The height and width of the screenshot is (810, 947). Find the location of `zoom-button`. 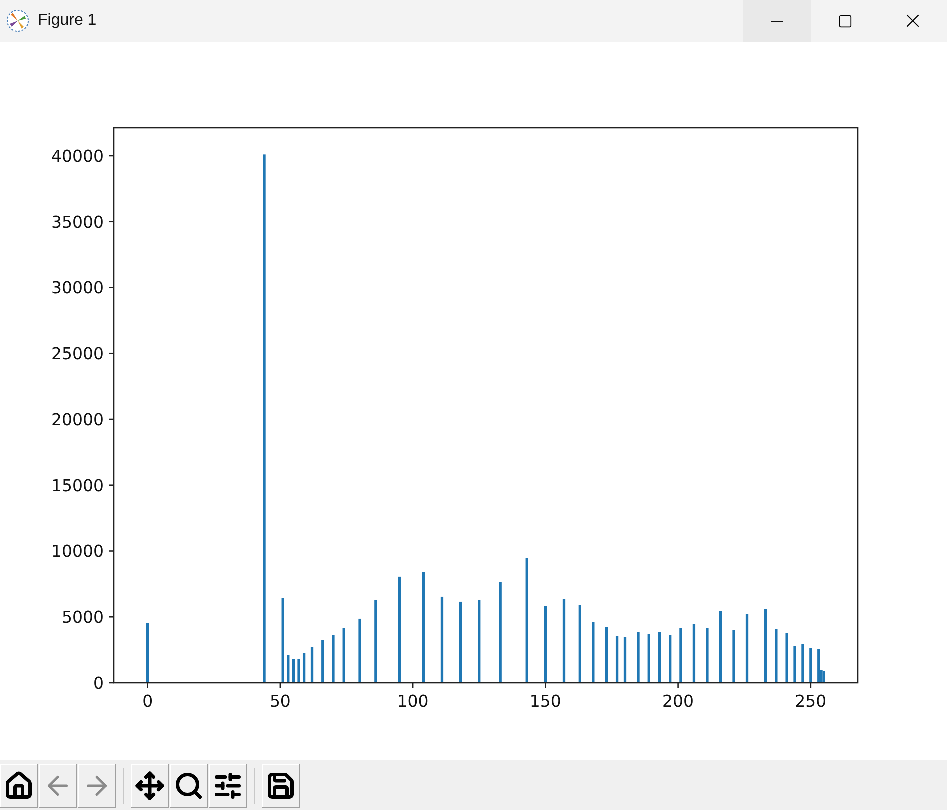

zoom-button is located at coordinates (189, 786).